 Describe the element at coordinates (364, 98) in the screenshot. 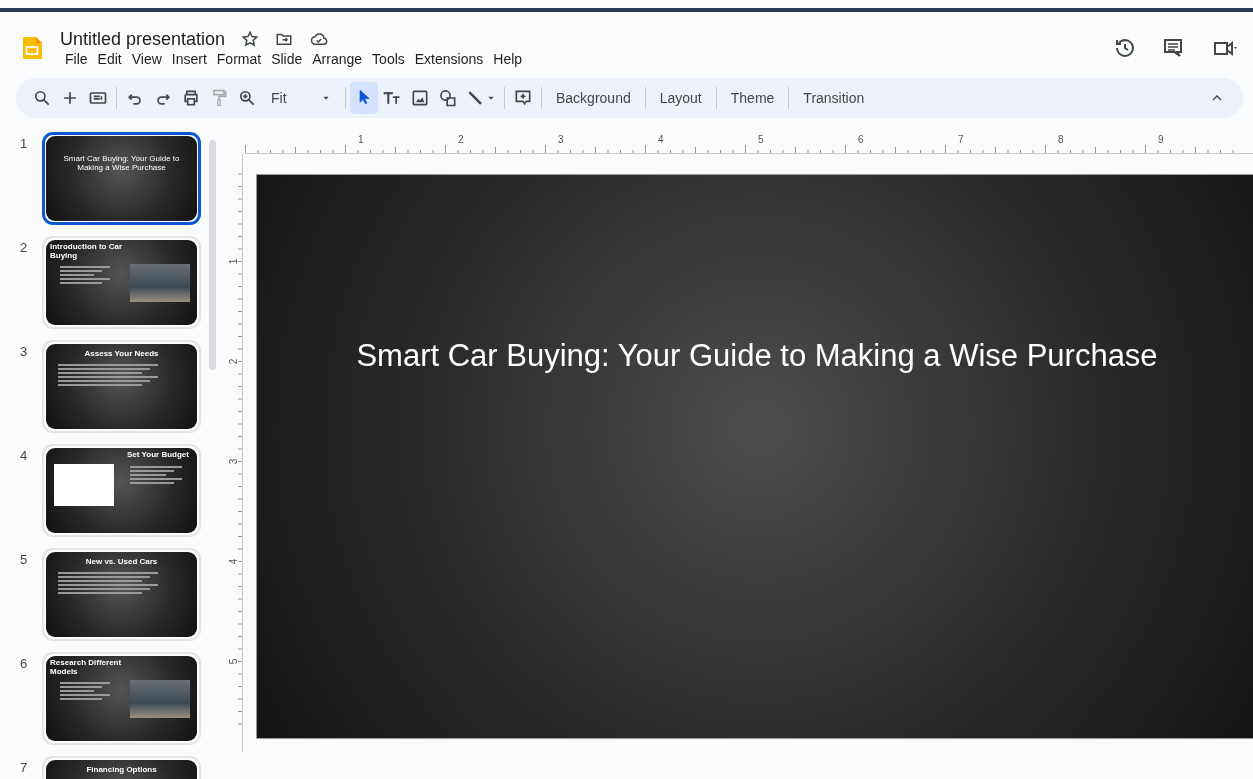

I see `select-tool-button` at that location.